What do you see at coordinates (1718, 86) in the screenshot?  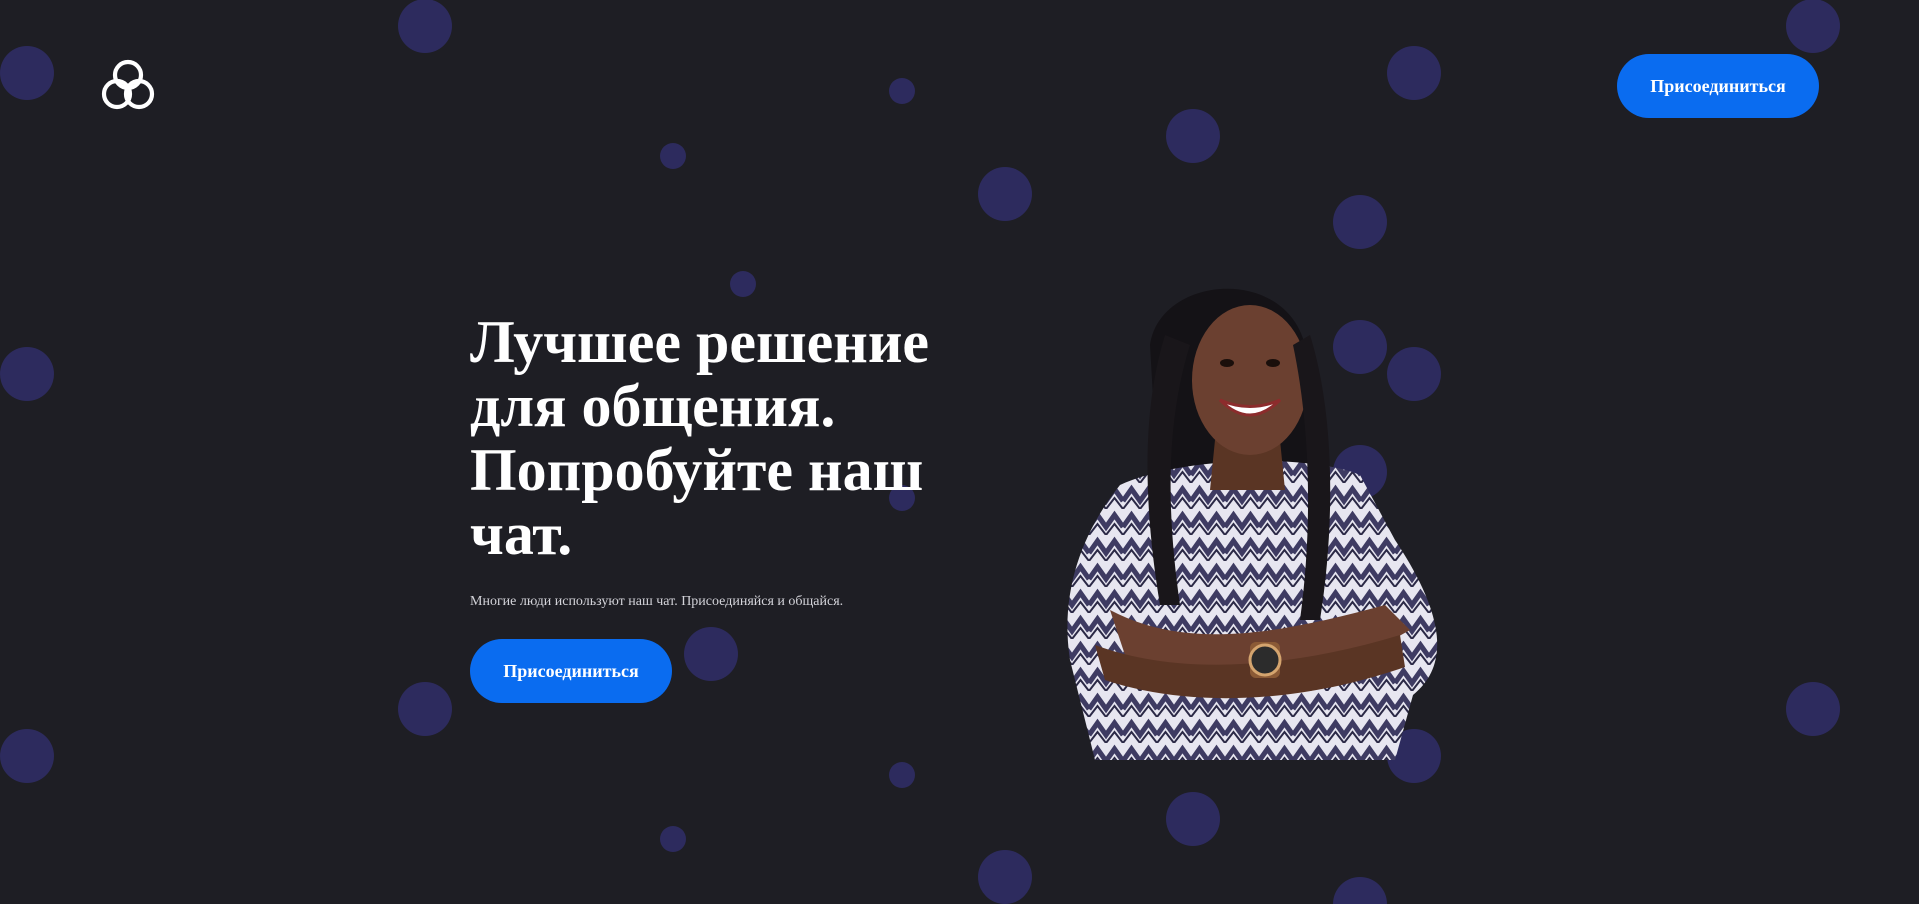 I see `header-join-button: Присоединиться` at bounding box center [1718, 86].